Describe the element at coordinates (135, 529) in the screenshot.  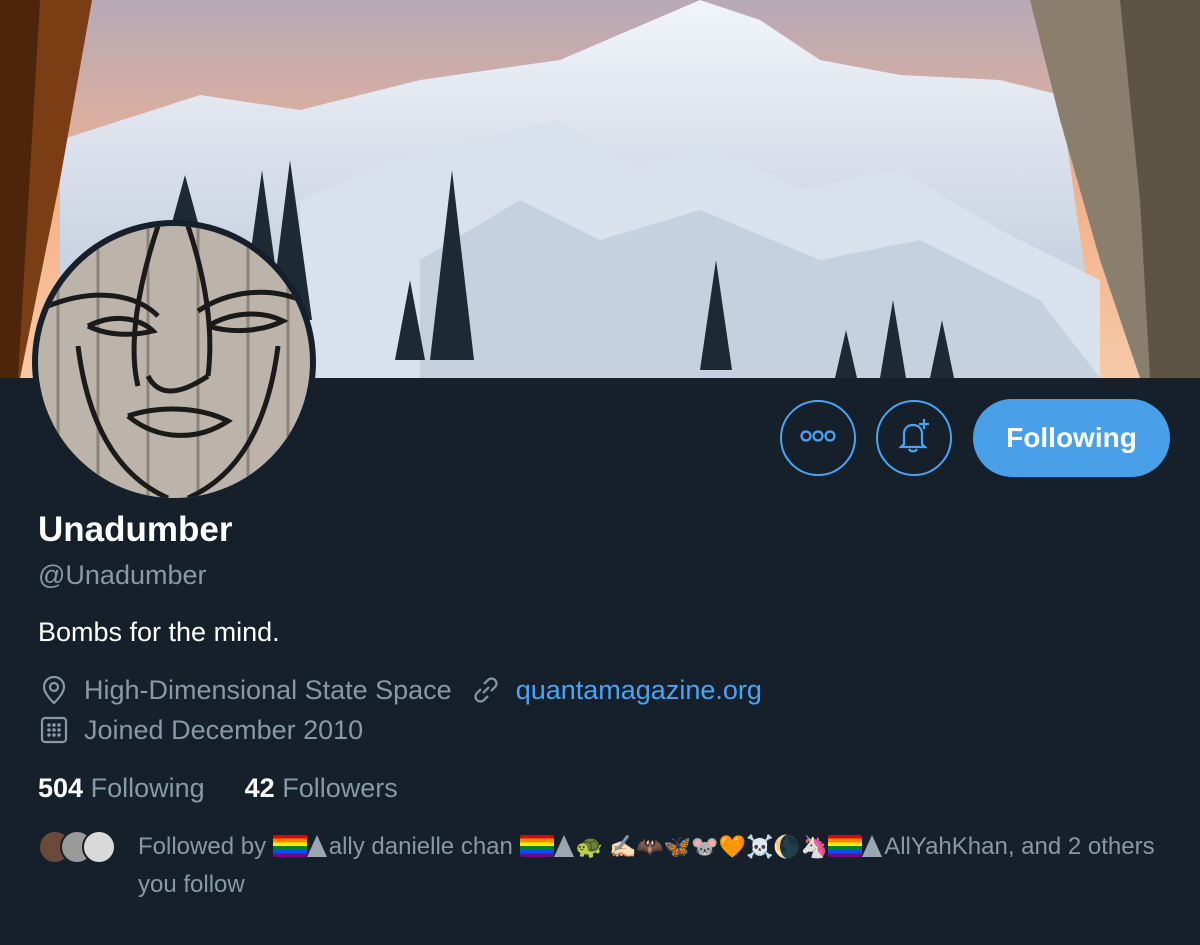
I see `display-name: Unadumber` at that location.